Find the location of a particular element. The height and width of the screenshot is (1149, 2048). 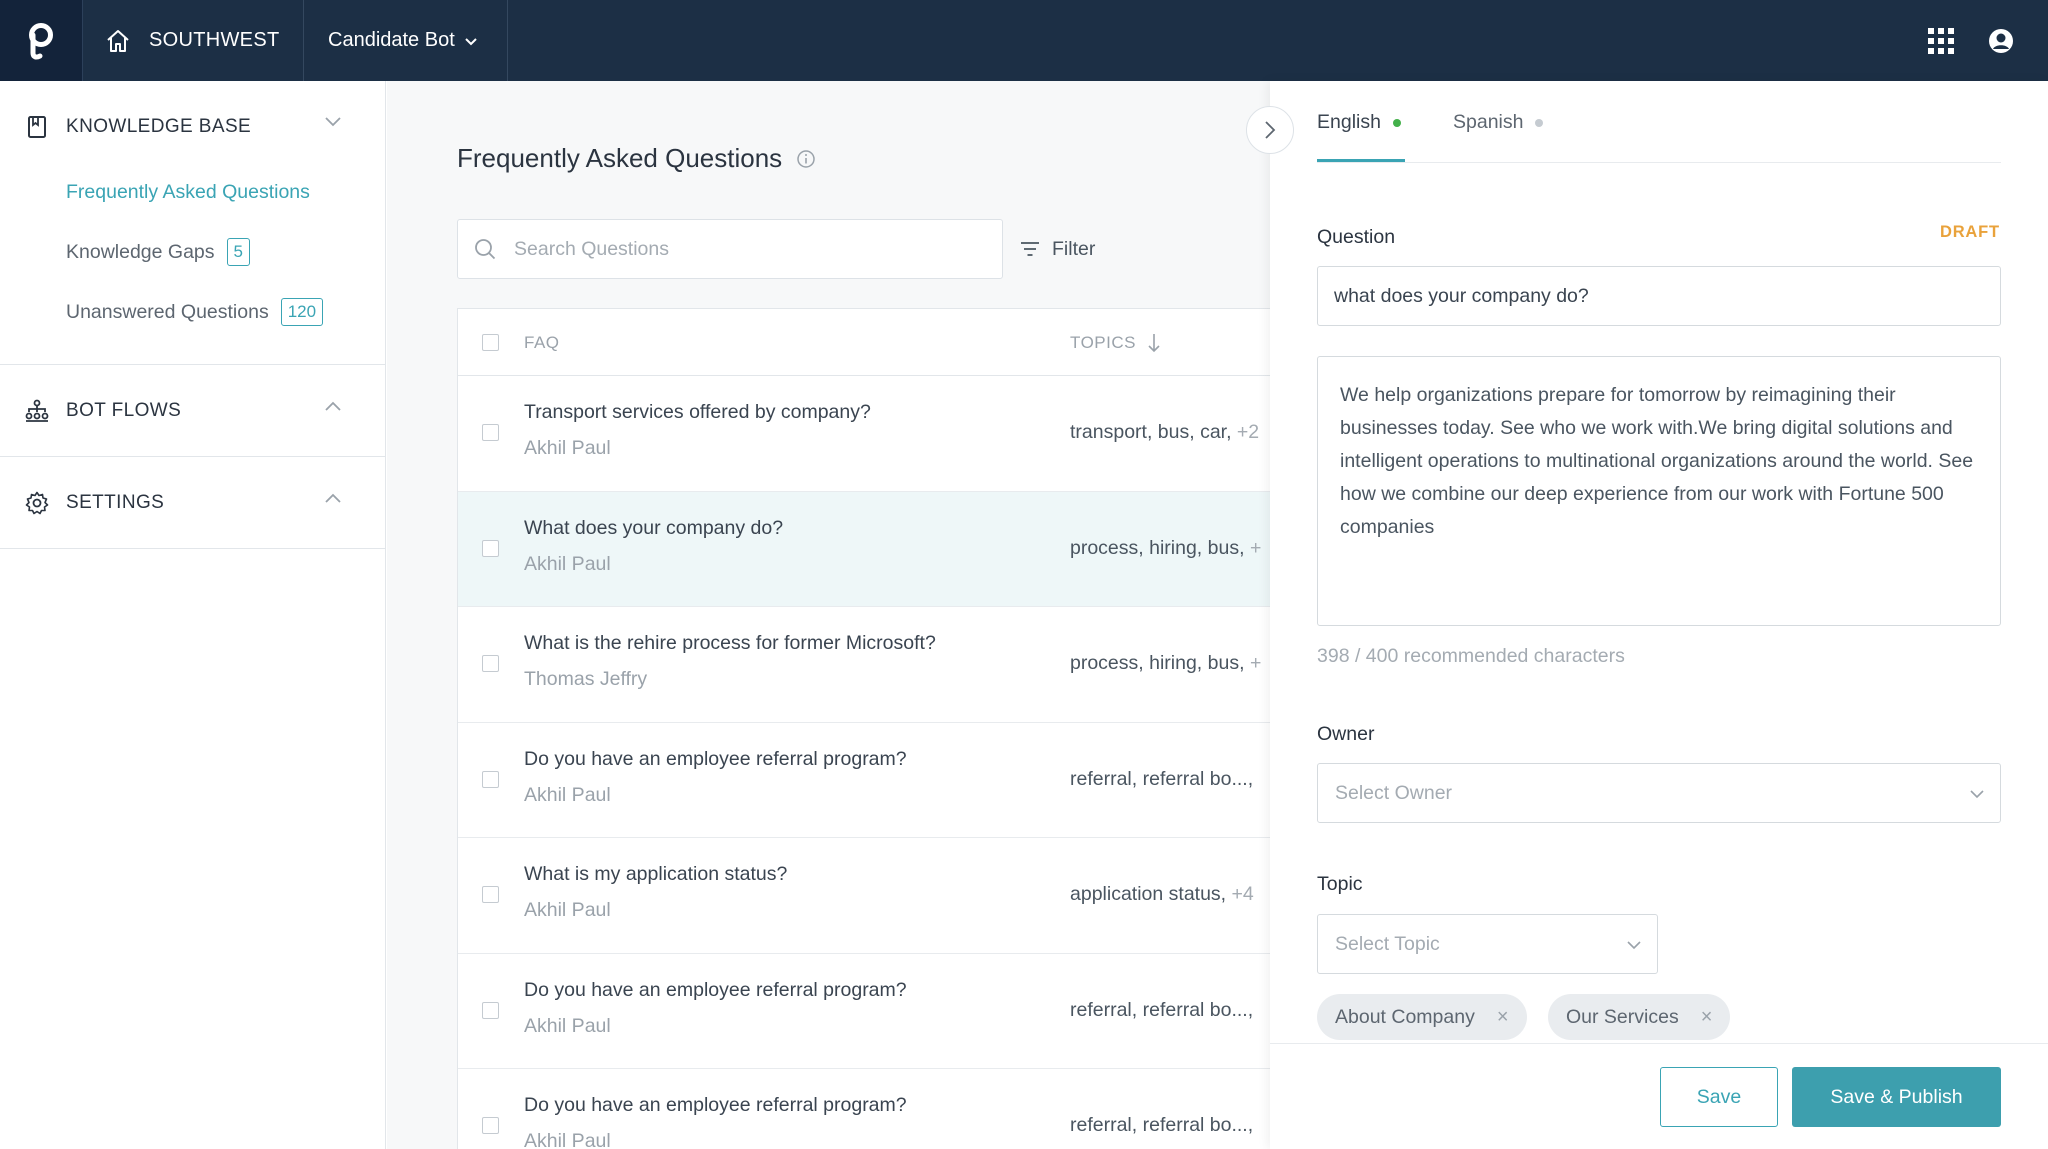

info-icon is located at coordinates (806, 159).